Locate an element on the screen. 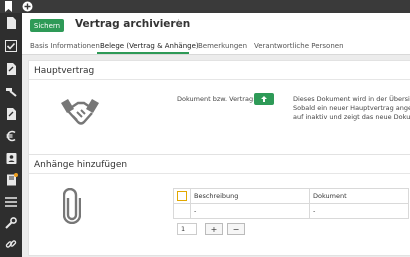 The height and width of the screenshot is (257, 410). badge-icon is located at coordinates (11, 158).